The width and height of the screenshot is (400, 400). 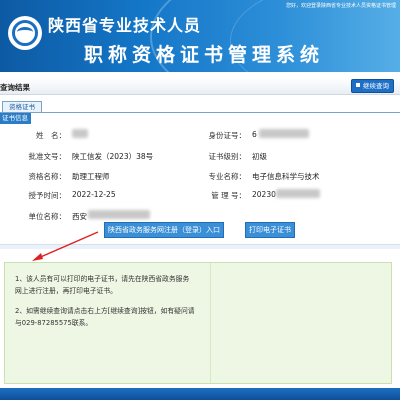 What do you see at coordinates (259, 156) in the screenshot?
I see `level-value: 初级` at bounding box center [259, 156].